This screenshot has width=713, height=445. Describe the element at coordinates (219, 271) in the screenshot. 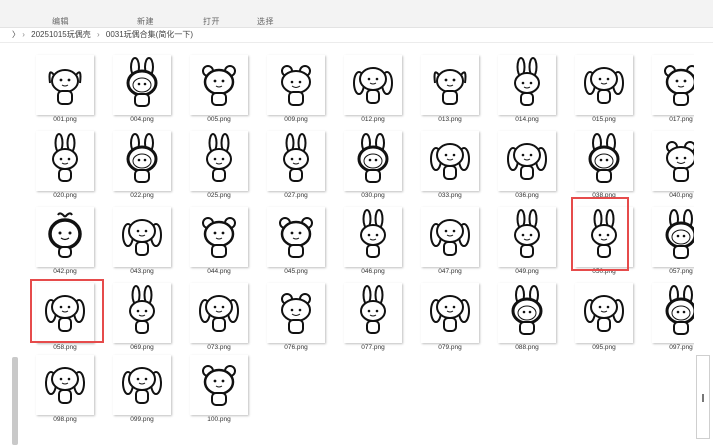

I see `file-name: 044.png` at that location.